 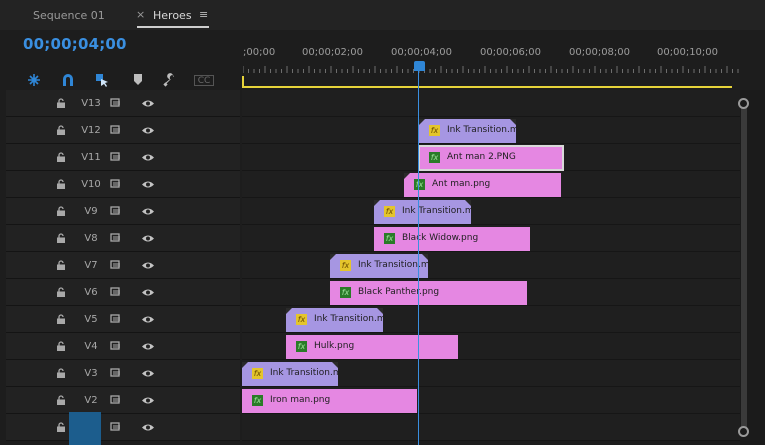 What do you see at coordinates (102, 80) in the screenshot?
I see `linked-selection-icon` at bounding box center [102, 80].